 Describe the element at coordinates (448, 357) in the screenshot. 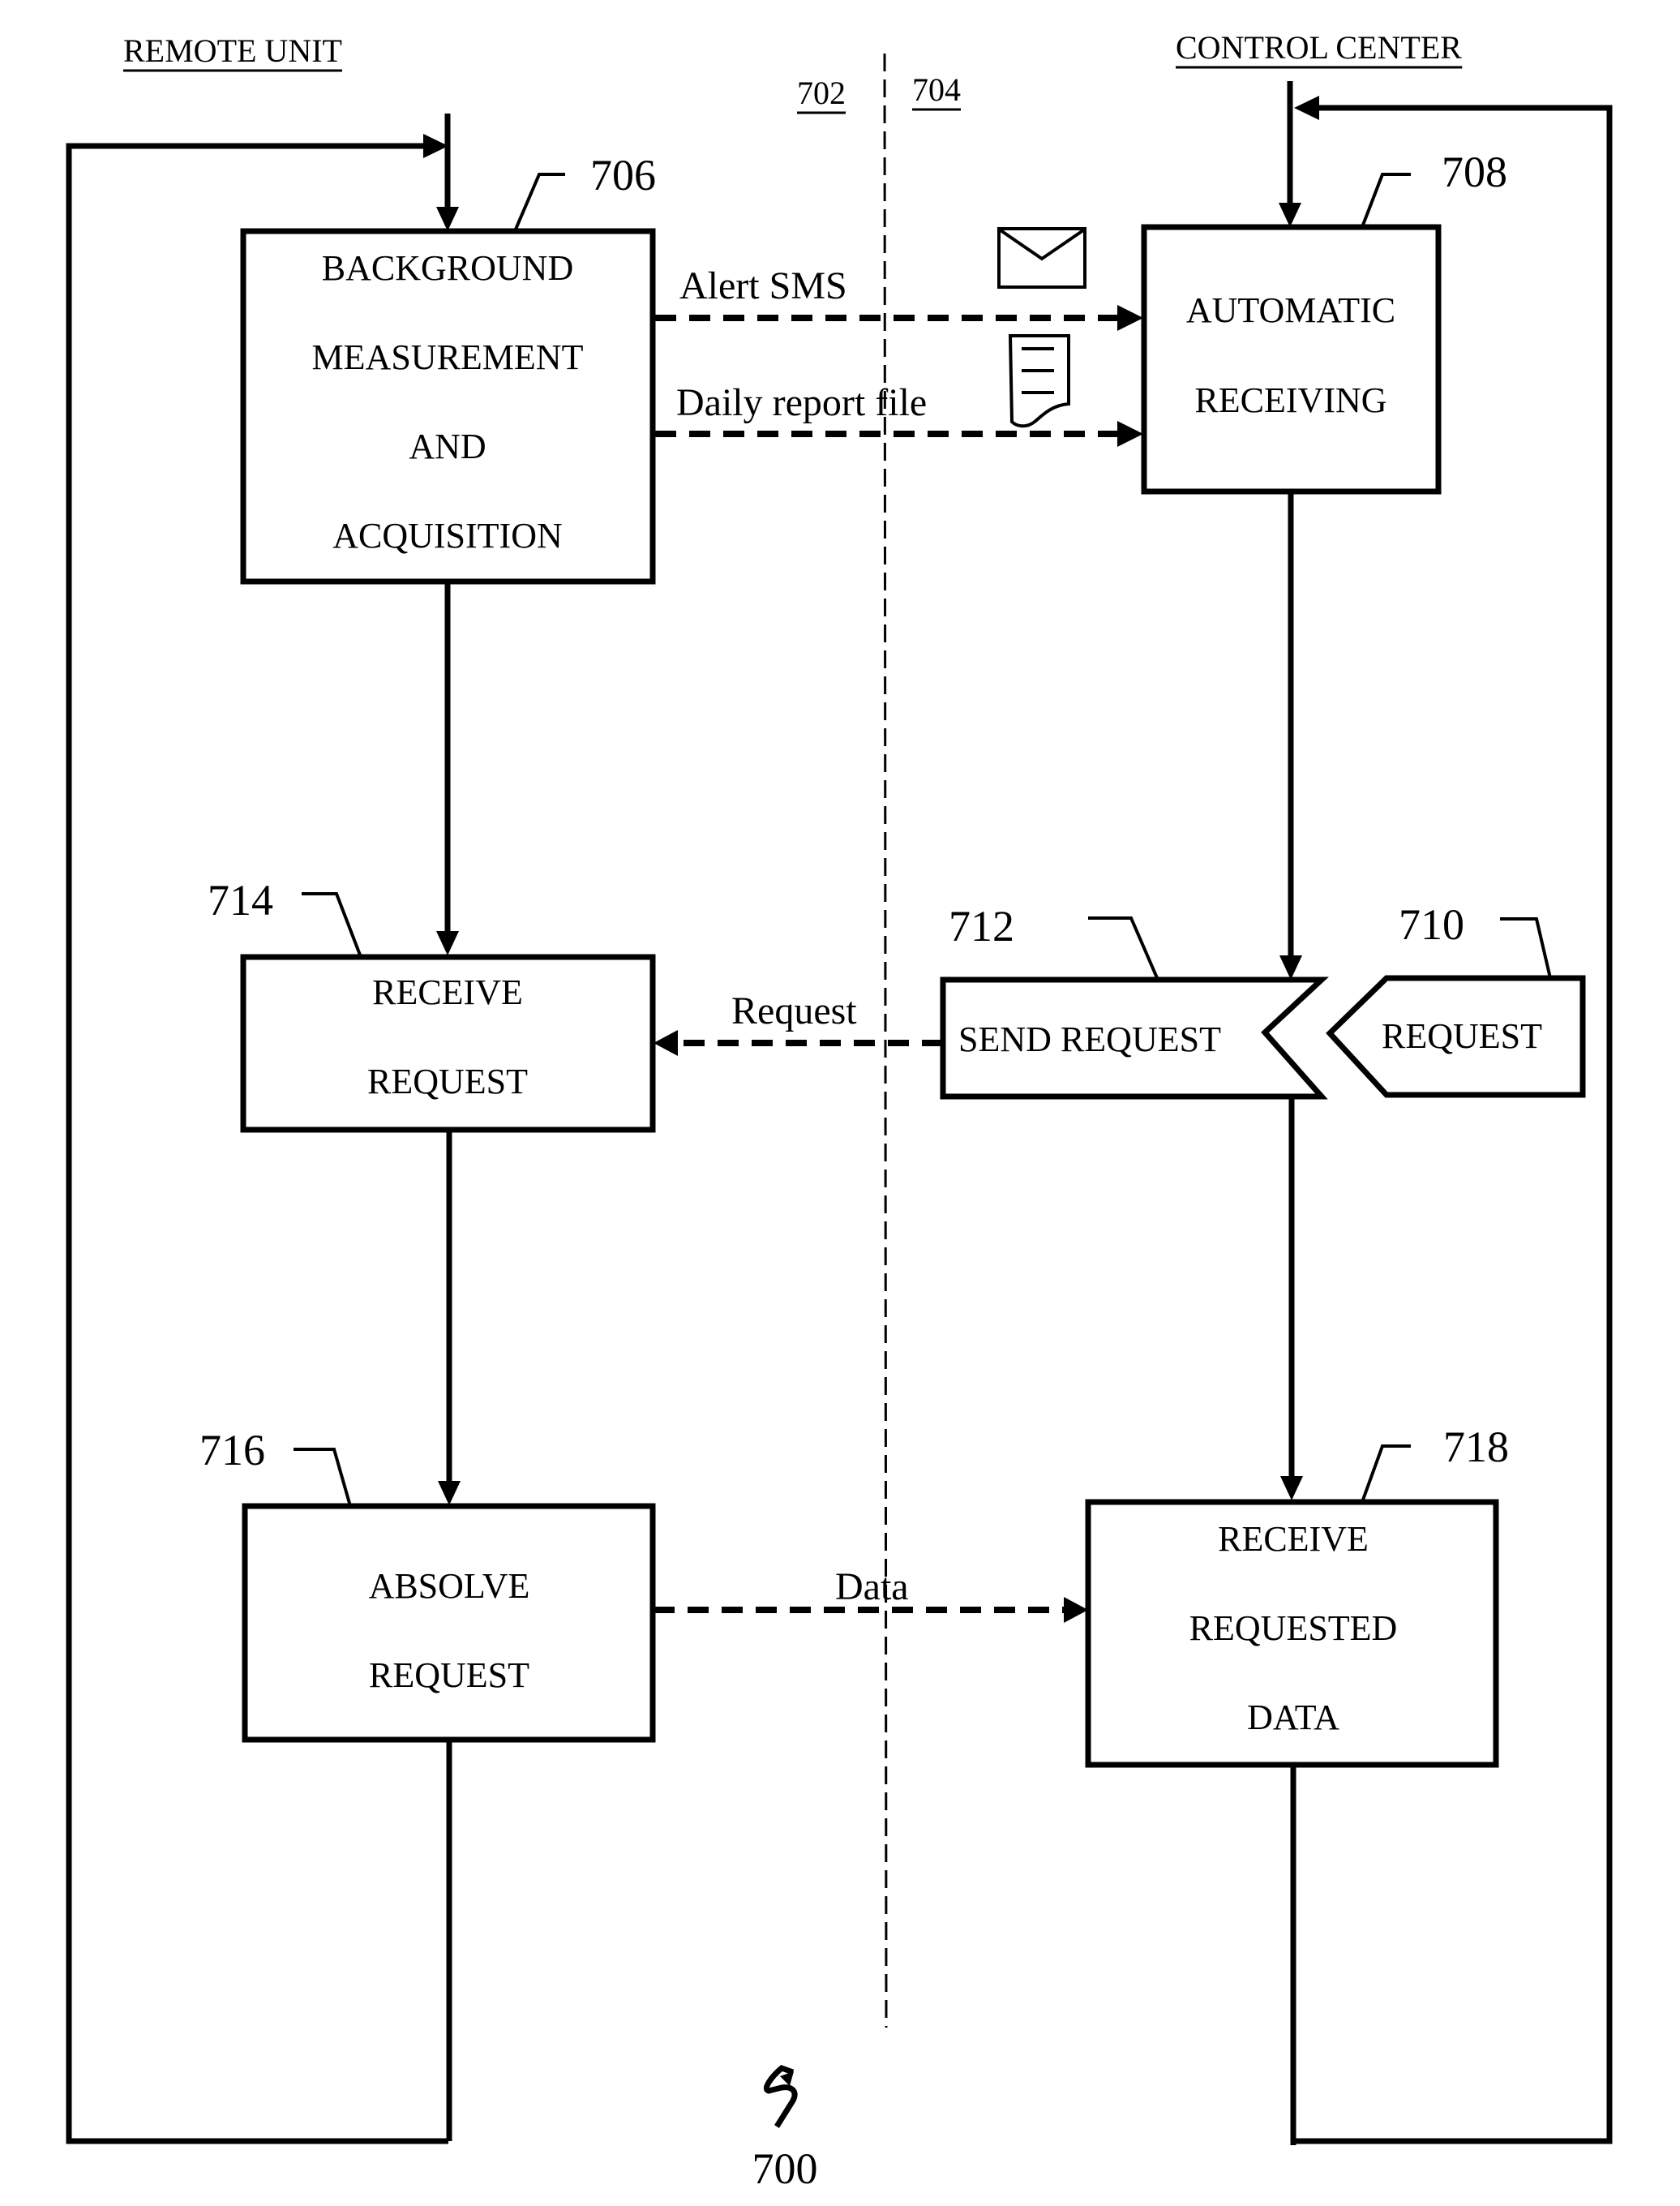

I see `node-706-line-2: MEASUREMENT` at that location.